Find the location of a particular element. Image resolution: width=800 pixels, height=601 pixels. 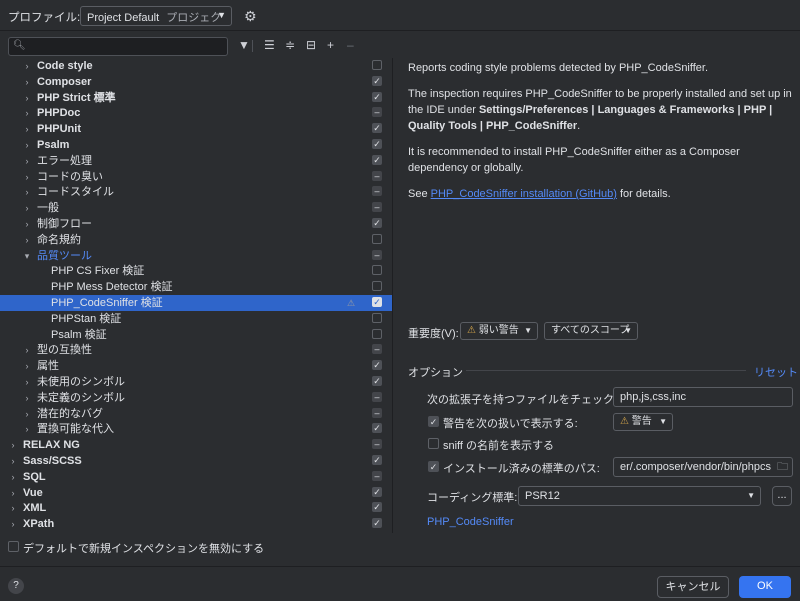

installed-paths-checkbox: ✓ is located at coordinates (433, 466).